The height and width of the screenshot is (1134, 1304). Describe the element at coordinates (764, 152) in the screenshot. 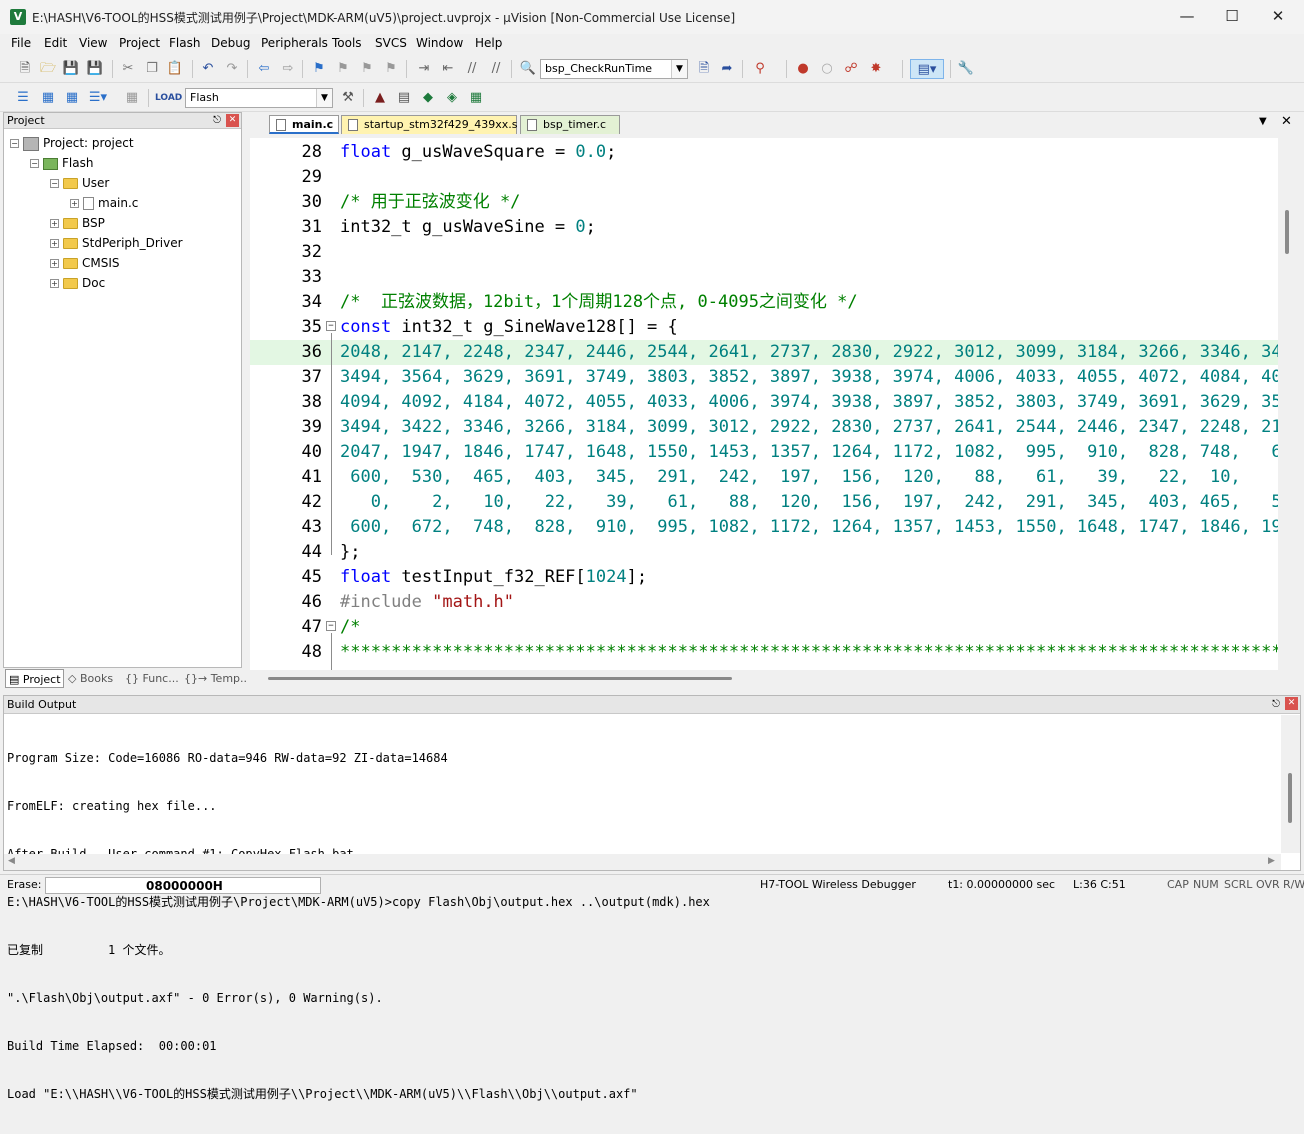

I see `code-line: 28 float g_usWaveSquare = 0.0;` at that location.